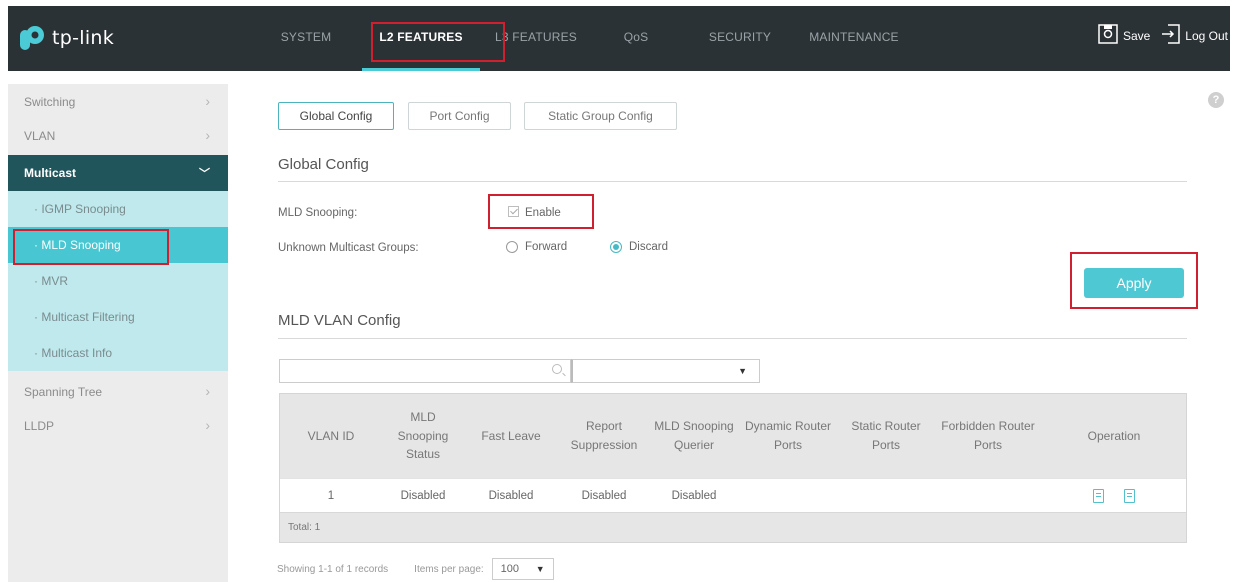 The image size is (1235, 582). What do you see at coordinates (546, 247) in the screenshot?
I see `forward-label: Forward` at bounding box center [546, 247].